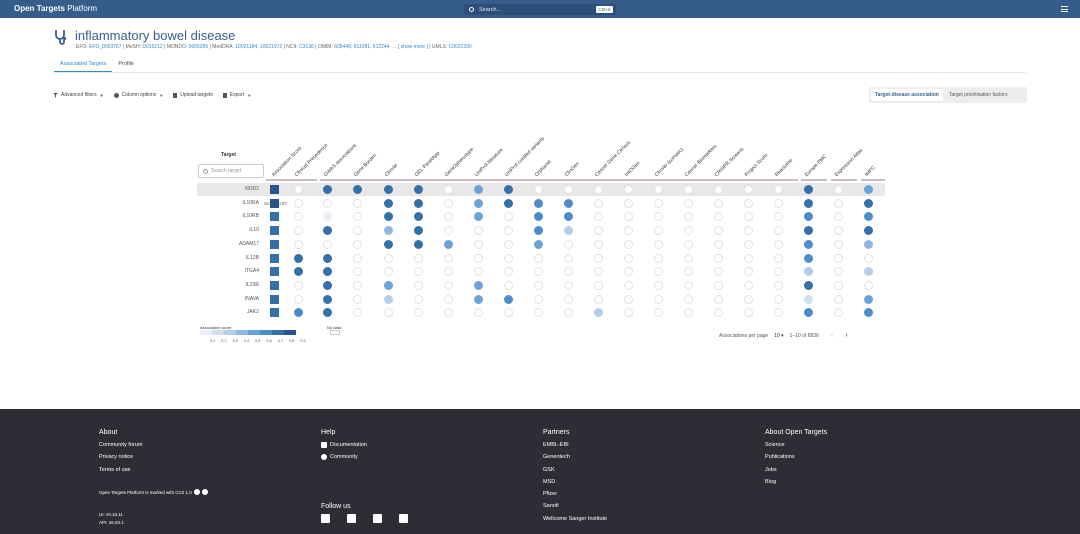  What do you see at coordinates (669, 162) in the screenshot?
I see `column-header: ClinVar (somatic)` at bounding box center [669, 162].